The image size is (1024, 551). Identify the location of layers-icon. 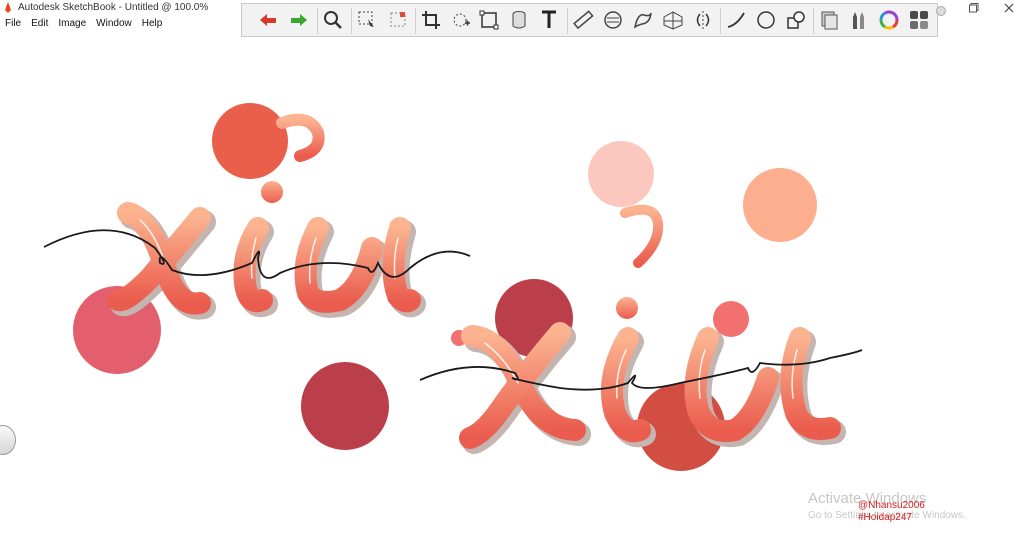
(829, 20).